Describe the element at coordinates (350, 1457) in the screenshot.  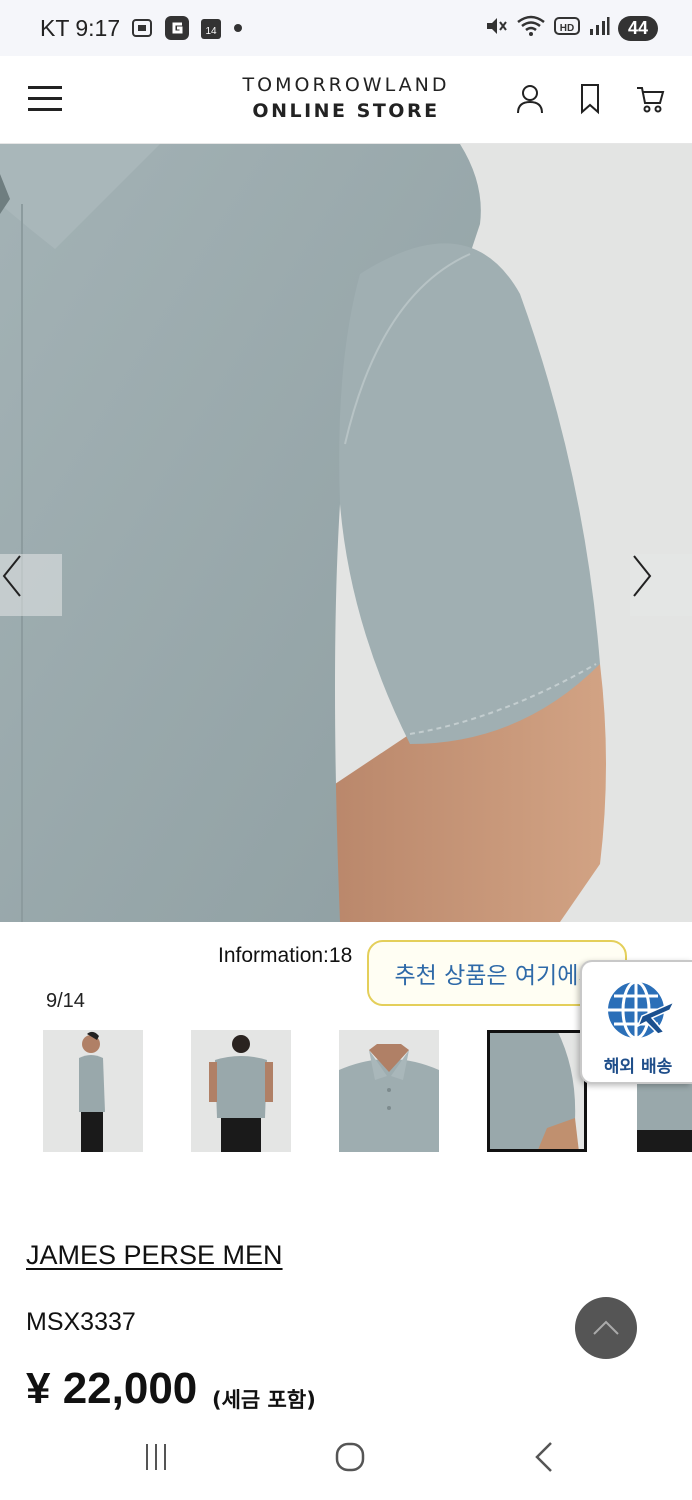
I see `home-icon` at that location.